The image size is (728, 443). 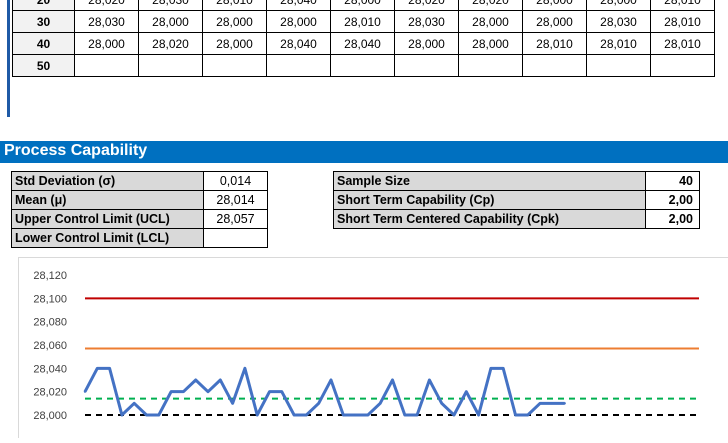 What do you see at coordinates (672, 181) in the screenshot?
I see `stat-value: 40` at bounding box center [672, 181].